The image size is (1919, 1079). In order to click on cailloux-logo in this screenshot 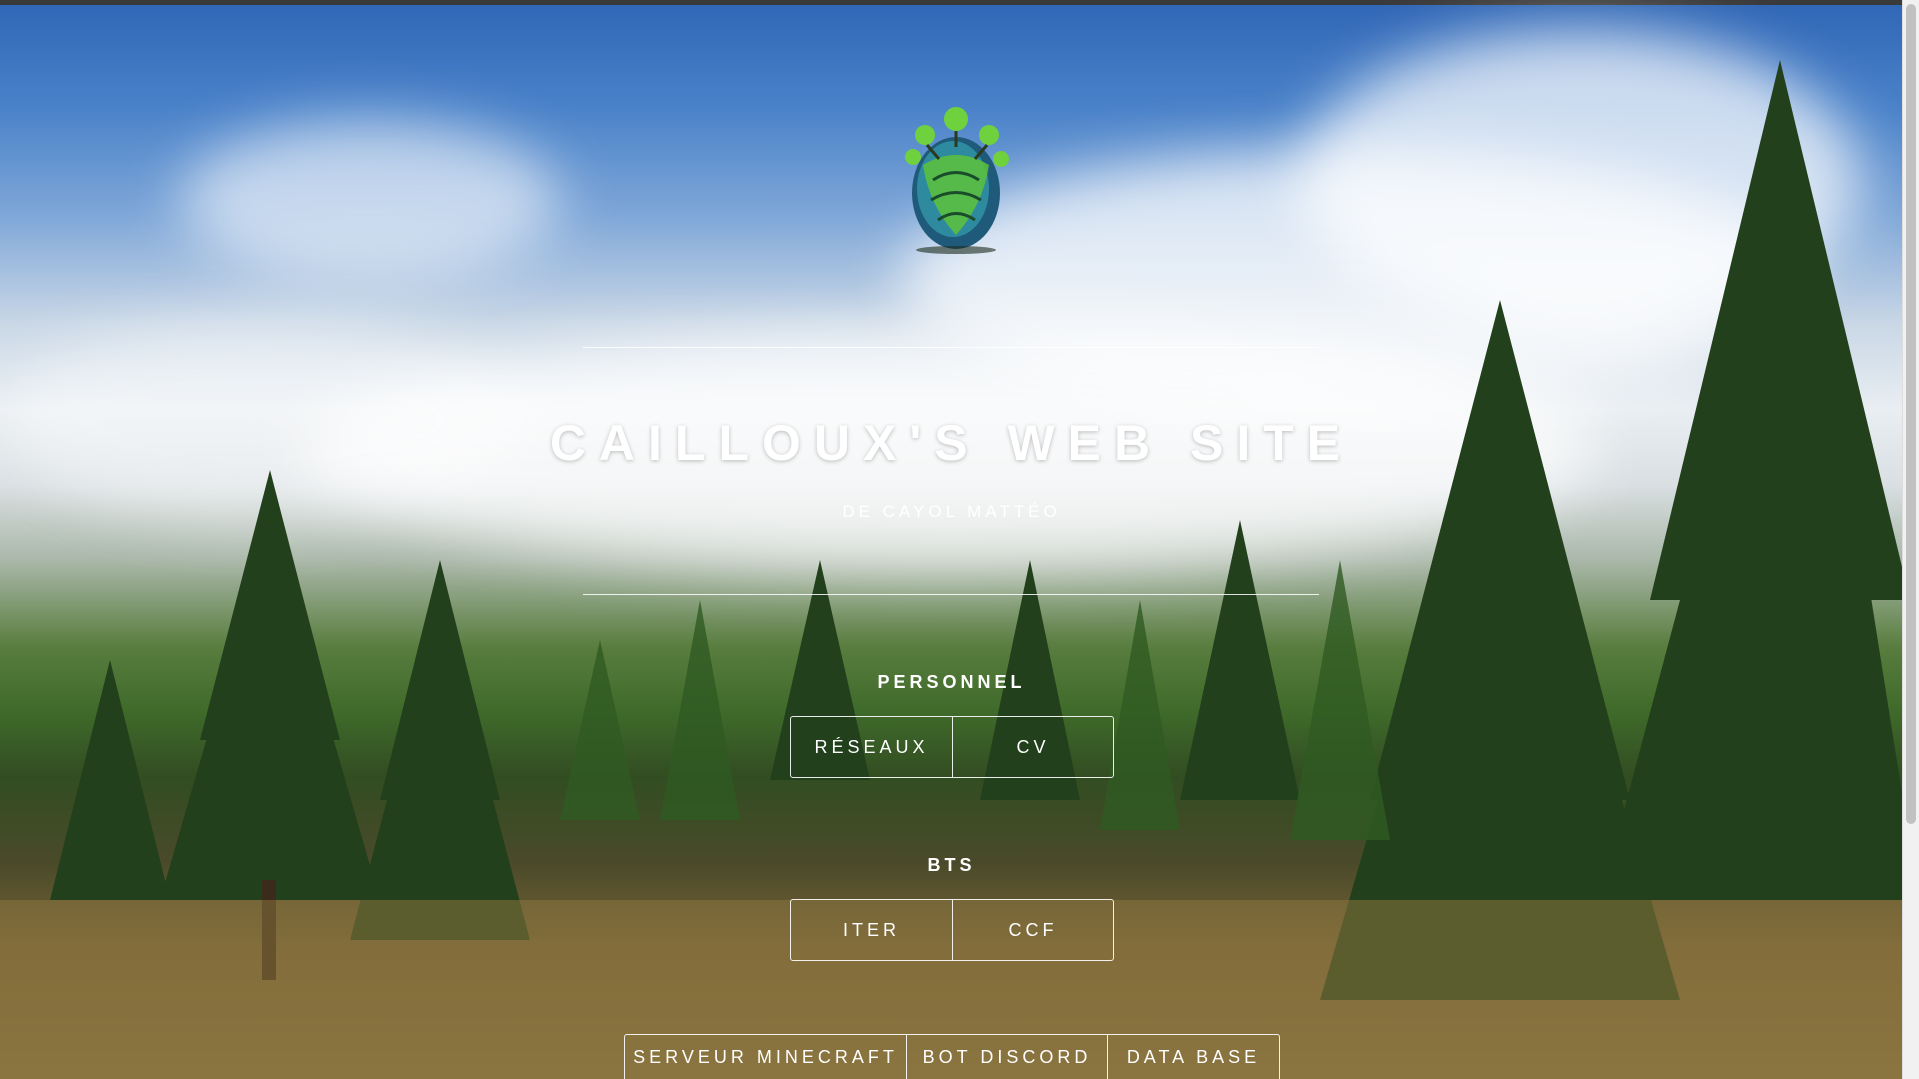, I will do `click(957, 180)`.